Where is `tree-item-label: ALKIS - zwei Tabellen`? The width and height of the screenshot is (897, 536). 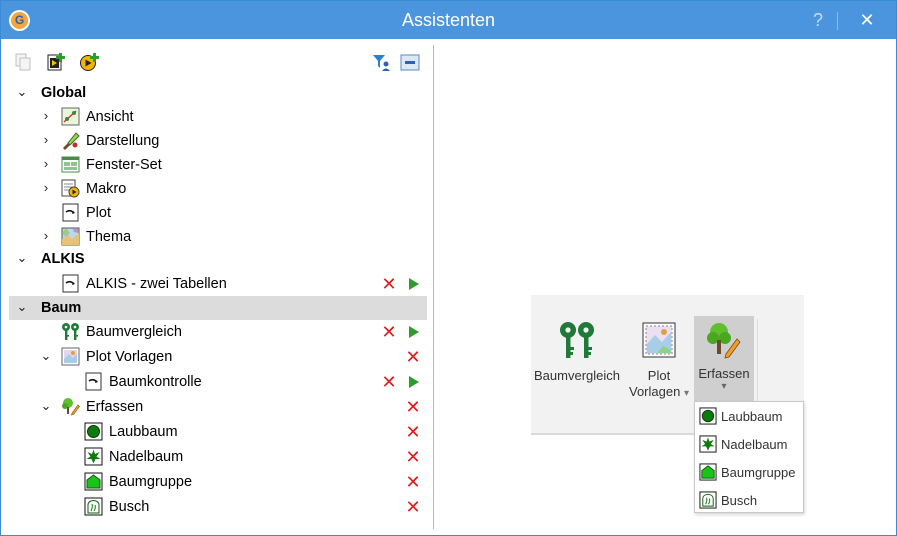
tree-item-label: ALKIS - zwei Tabellen is located at coordinates (156, 284).